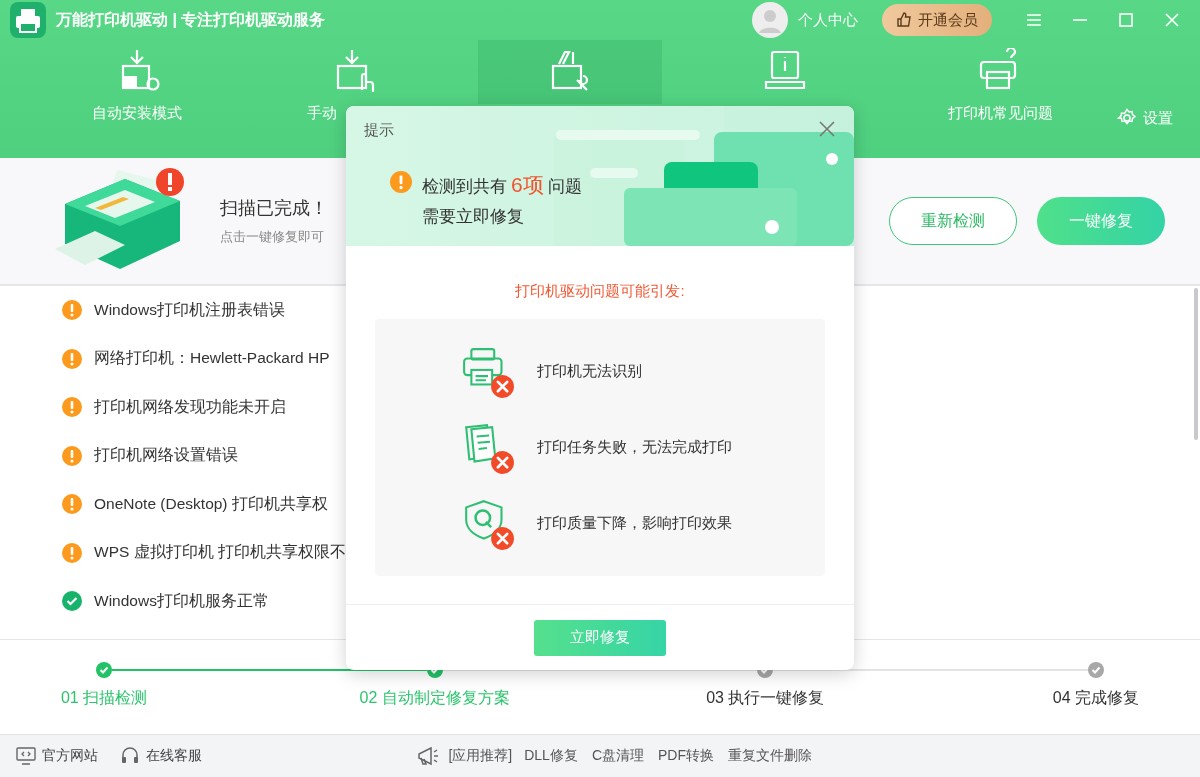 The width and height of the screenshot is (1200, 777). Describe the element at coordinates (434, 698) in the screenshot. I see `step-label: 02 自动制定修复方案` at that location.